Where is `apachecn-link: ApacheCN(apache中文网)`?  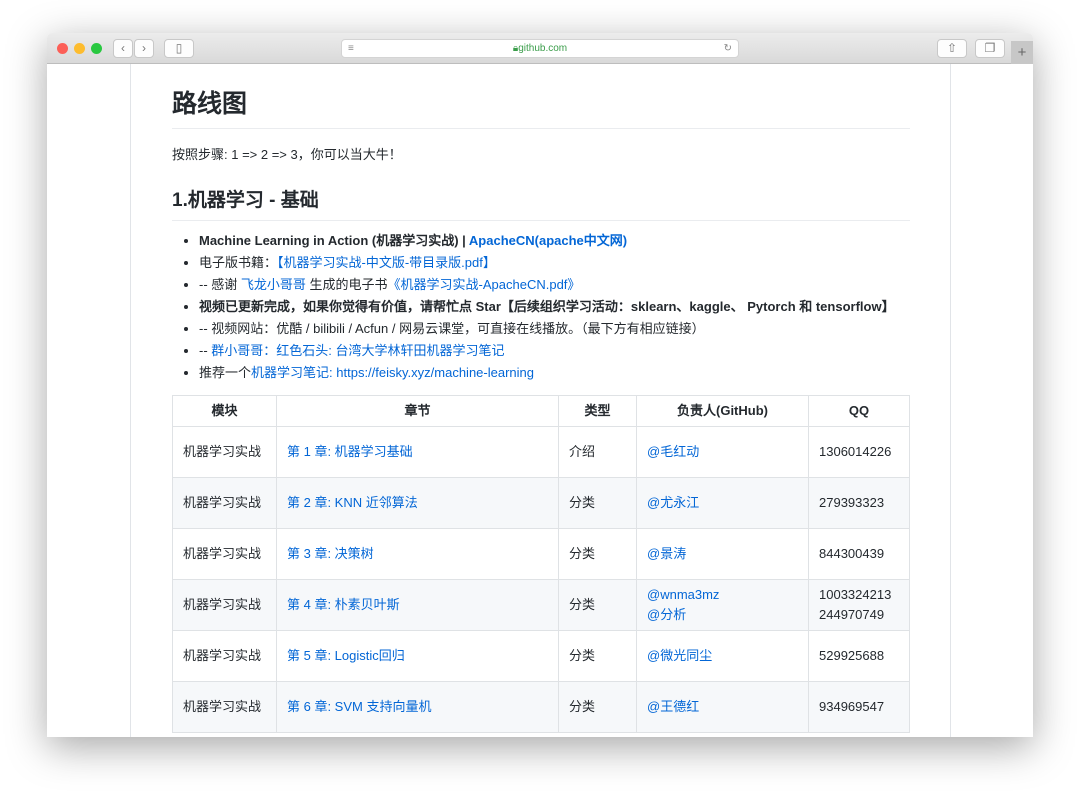 apachecn-link: ApacheCN(apache中文网) is located at coordinates (548, 240).